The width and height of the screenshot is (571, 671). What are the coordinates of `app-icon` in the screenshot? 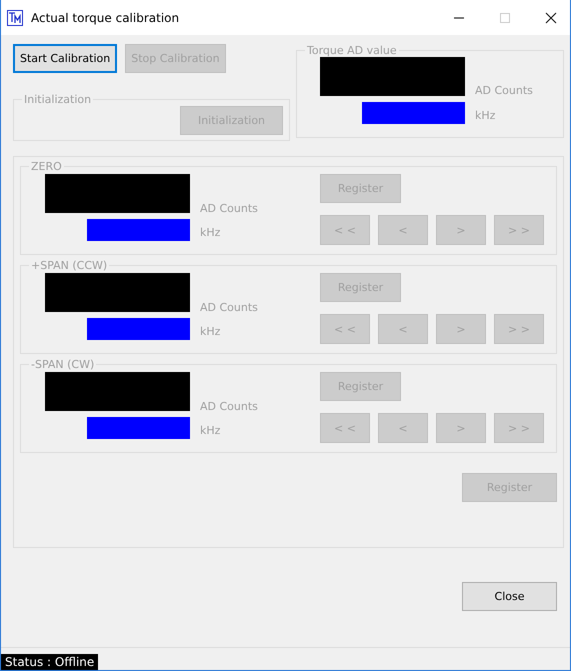 It's located at (15, 18).